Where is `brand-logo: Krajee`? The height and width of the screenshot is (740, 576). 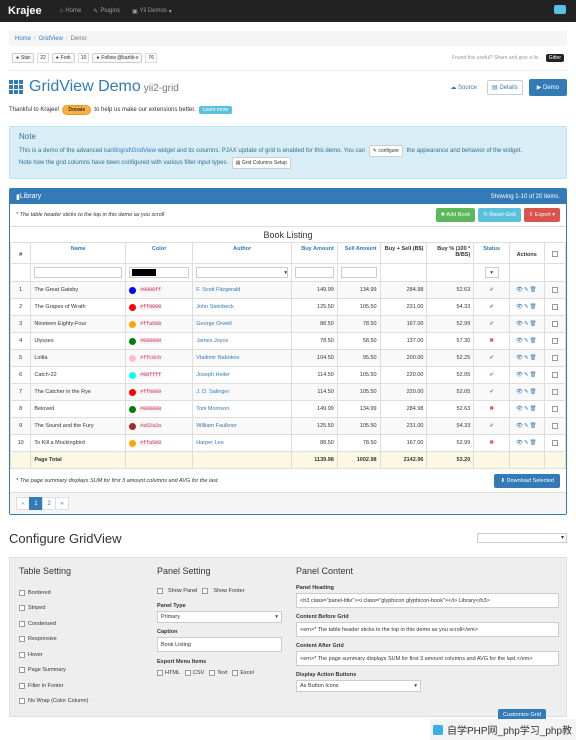
brand-logo: Krajee is located at coordinates (25, 11).